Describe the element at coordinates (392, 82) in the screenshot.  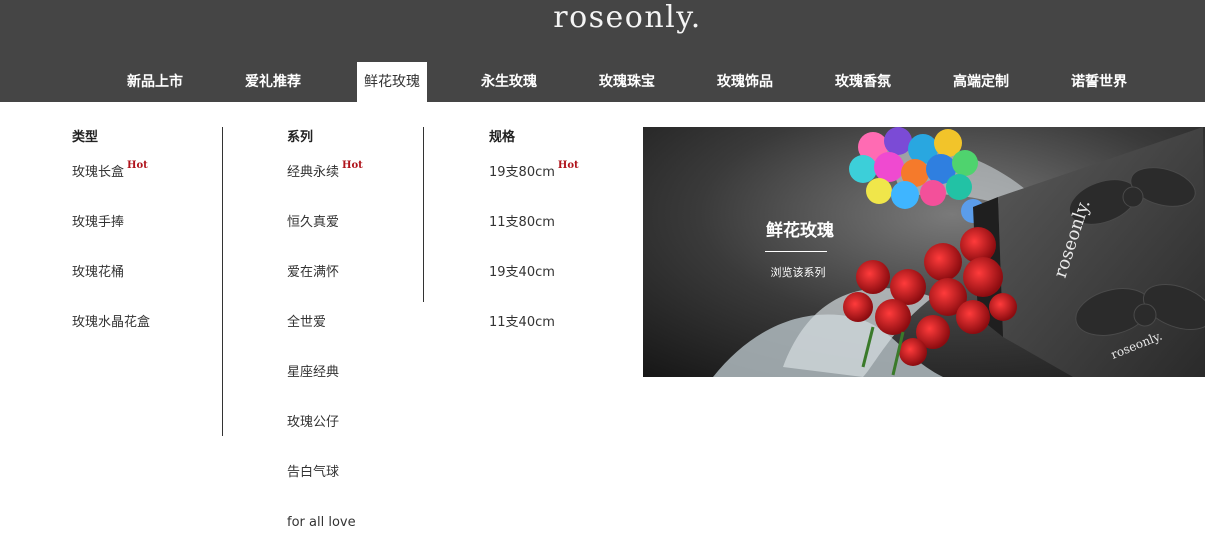
I see `nav-item-fresh-roses: 鲜花玫瑰` at that location.